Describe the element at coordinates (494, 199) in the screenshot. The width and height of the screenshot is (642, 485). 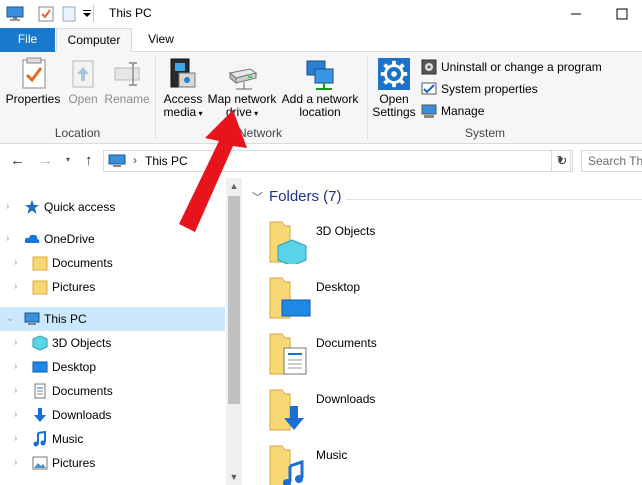
I see `section-divider` at that location.